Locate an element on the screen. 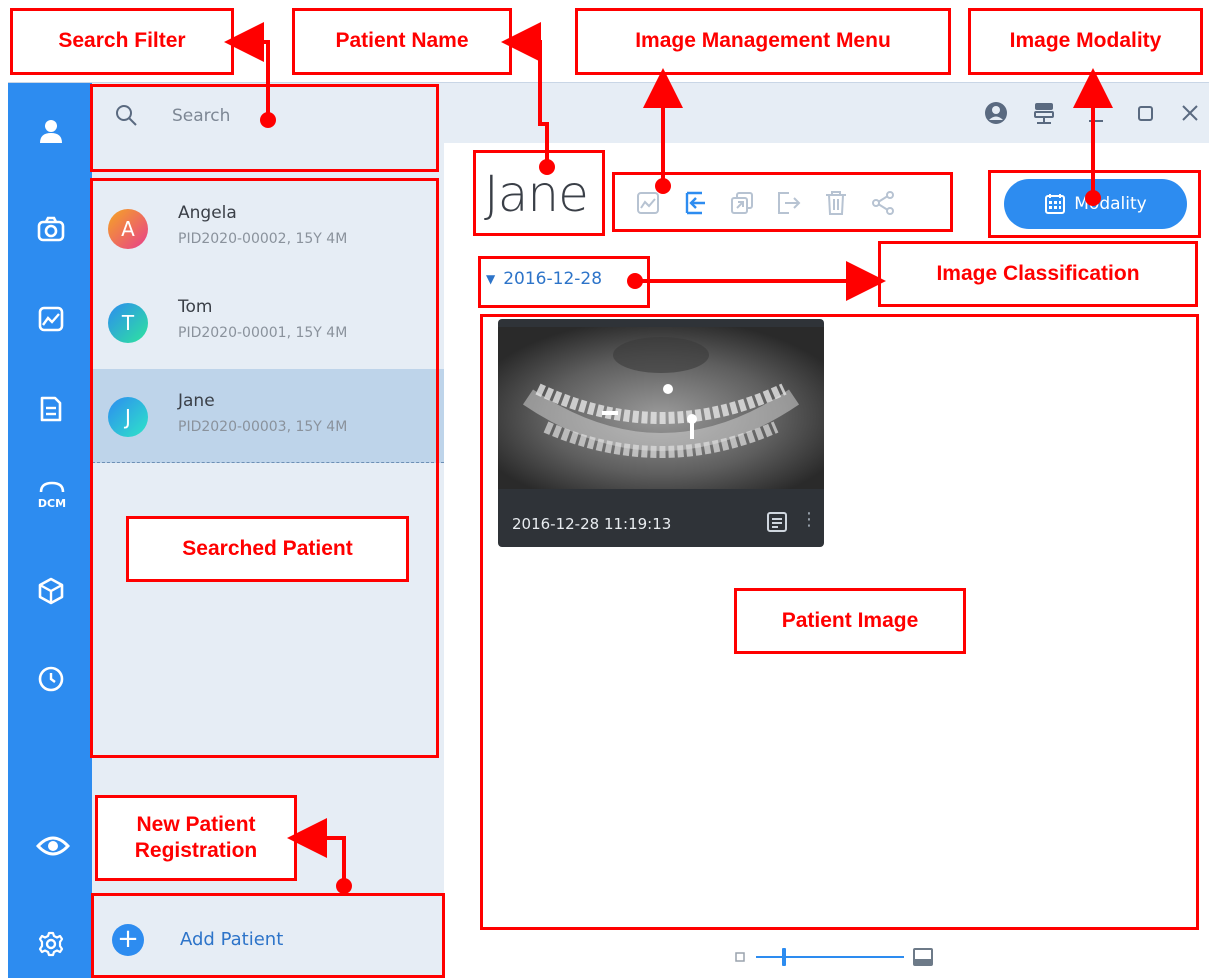 Image resolution: width=1209 pixels, height=978 pixels. patient-row-jane: J Jane PID2020-00003, 15Y 4M is located at coordinates (268, 416).